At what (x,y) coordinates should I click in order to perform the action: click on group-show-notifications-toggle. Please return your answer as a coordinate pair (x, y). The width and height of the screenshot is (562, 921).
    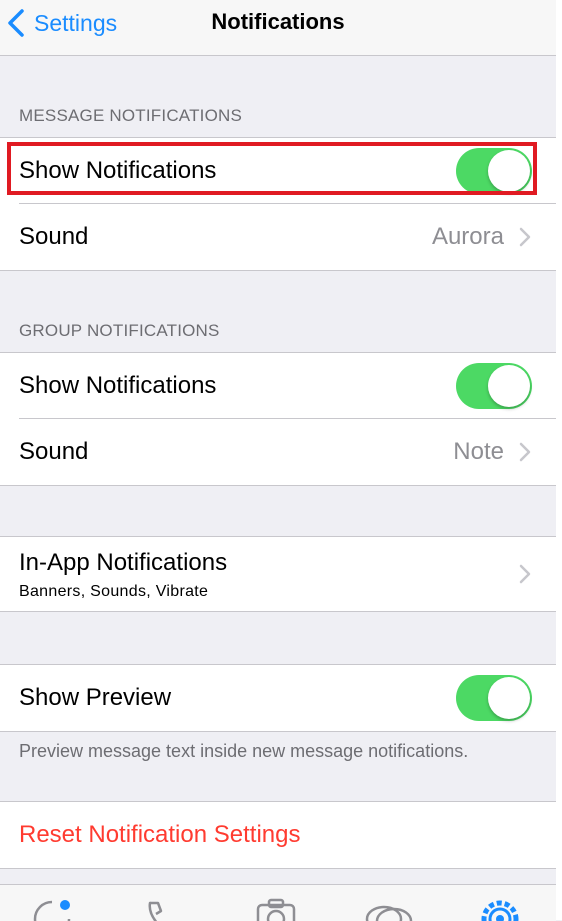
    Looking at the image, I should click on (494, 386).